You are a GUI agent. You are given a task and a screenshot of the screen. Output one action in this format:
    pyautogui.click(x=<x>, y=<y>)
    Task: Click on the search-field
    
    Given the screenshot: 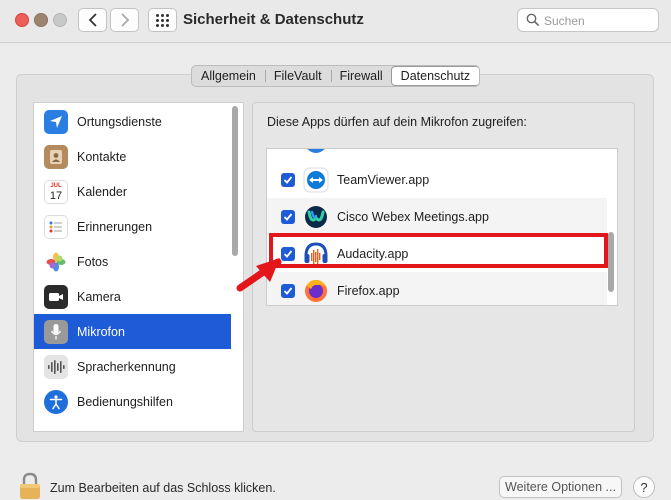 What is the action you would take?
    pyautogui.click(x=588, y=20)
    